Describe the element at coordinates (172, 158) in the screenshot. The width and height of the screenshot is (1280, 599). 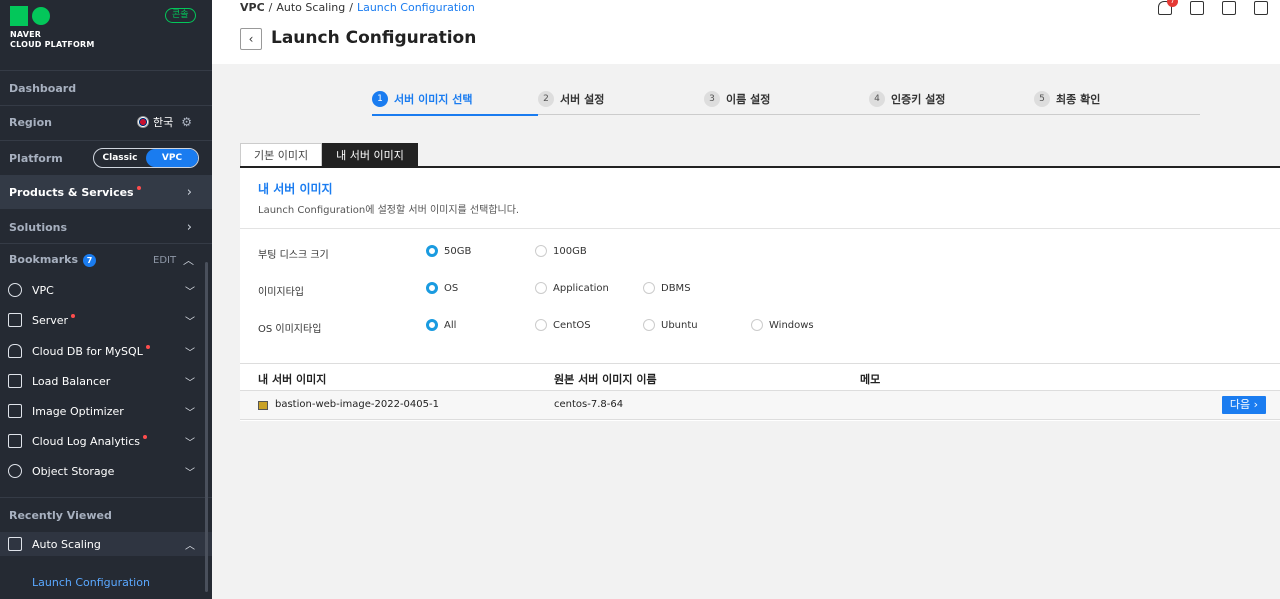
I see `platform-vpc-option: VPC` at that location.